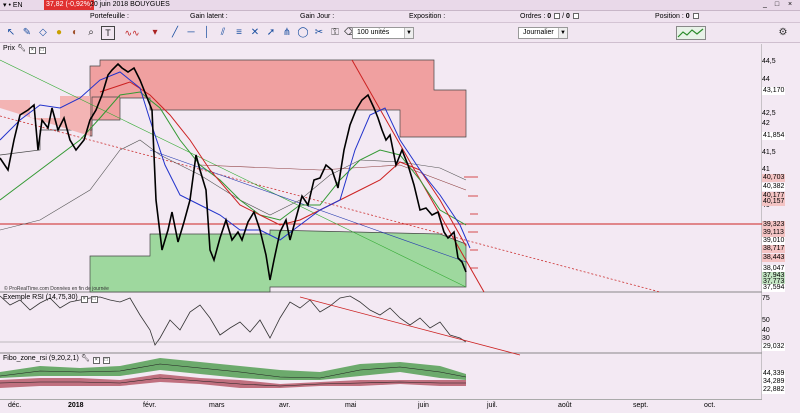 This screenshot has width=800, height=413. Describe the element at coordinates (774, 374) in the screenshot. I see `fibo-tag: 44,339` at that location.